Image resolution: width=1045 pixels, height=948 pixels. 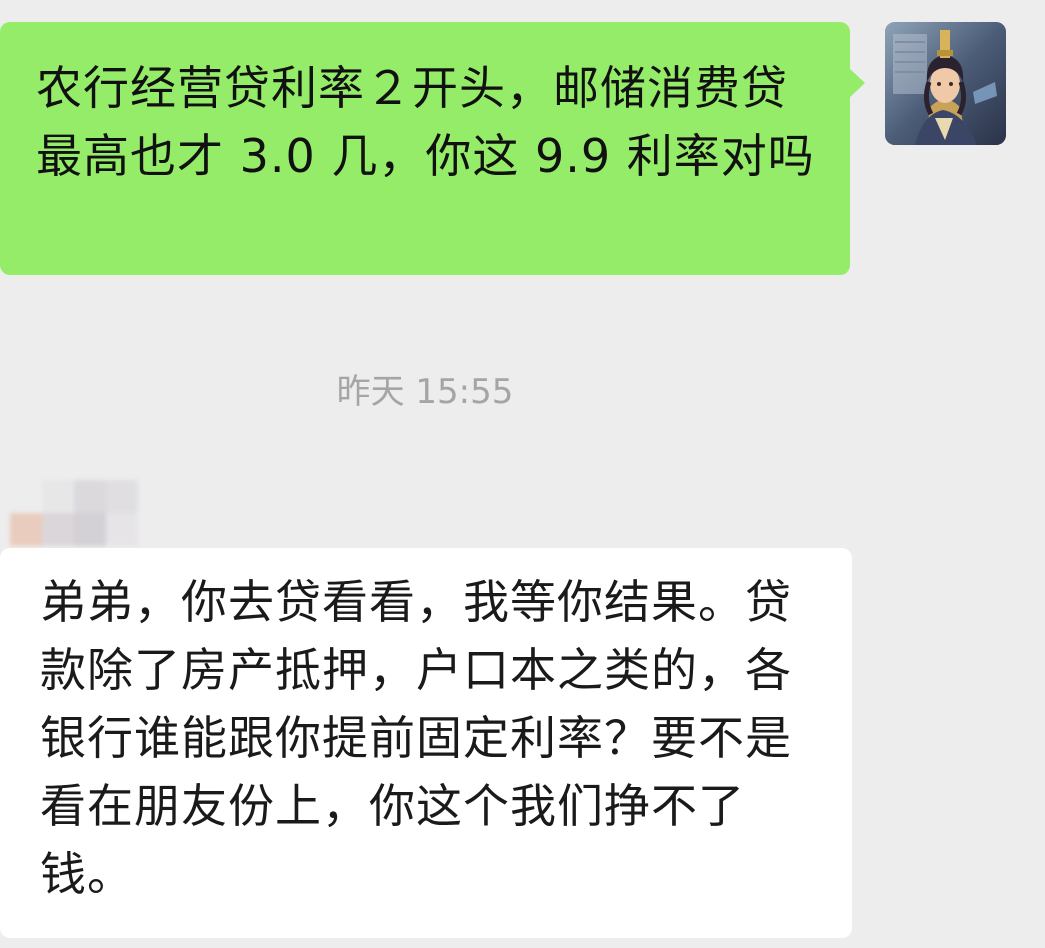 What do you see at coordinates (425, 122) in the screenshot?
I see `outgoing-message-text: 农行经营贷利率２开头，邮储消费贷最高也才 3.0 几，你这 9.9 利率对吗` at bounding box center [425, 122].